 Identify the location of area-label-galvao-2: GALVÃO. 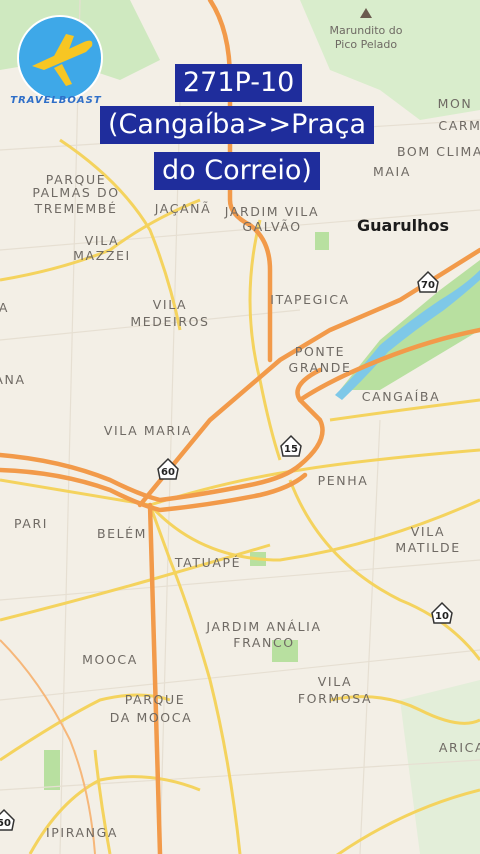
(271, 226).